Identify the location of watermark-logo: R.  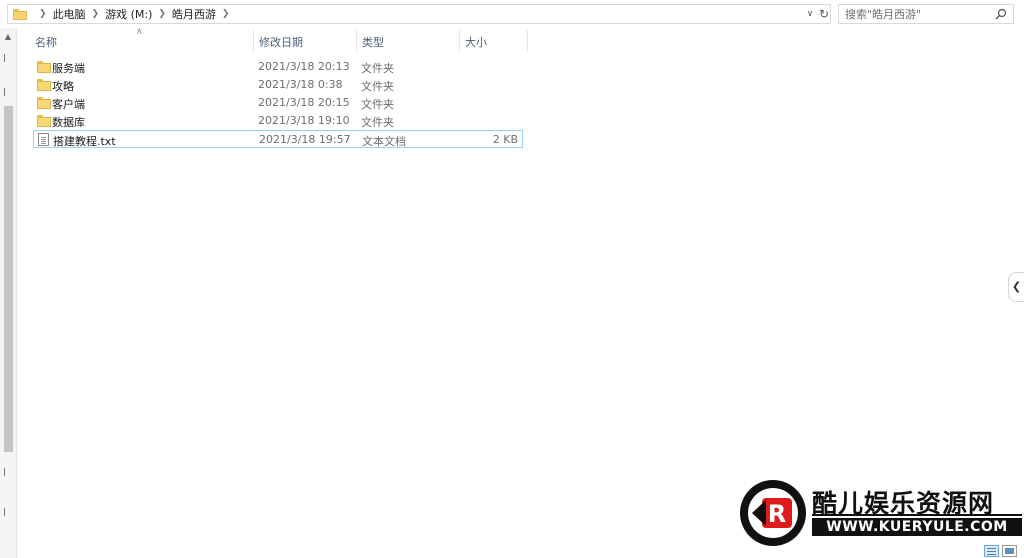
(773, 513).